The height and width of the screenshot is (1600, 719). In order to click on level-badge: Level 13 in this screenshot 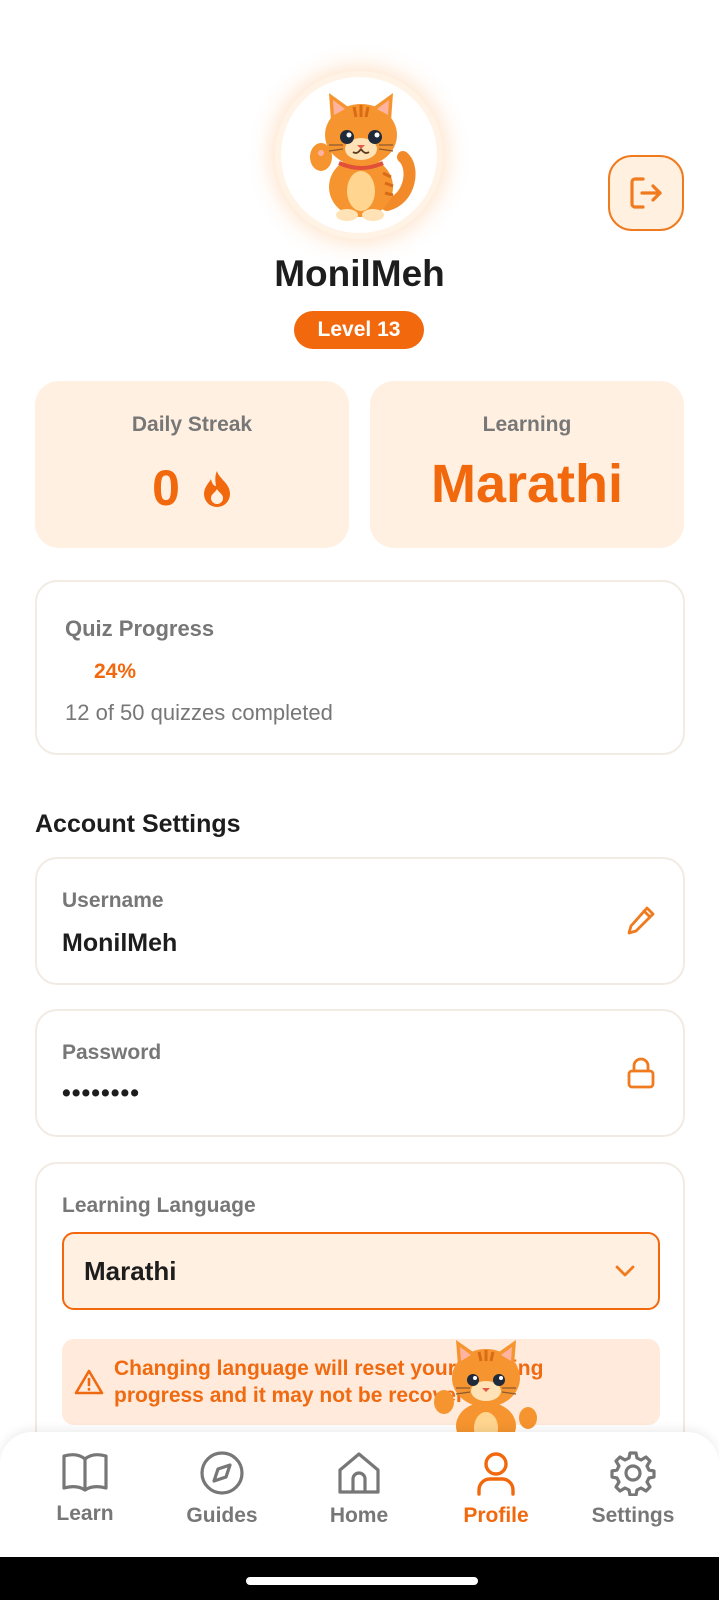, I will do `click(359, 330)`.